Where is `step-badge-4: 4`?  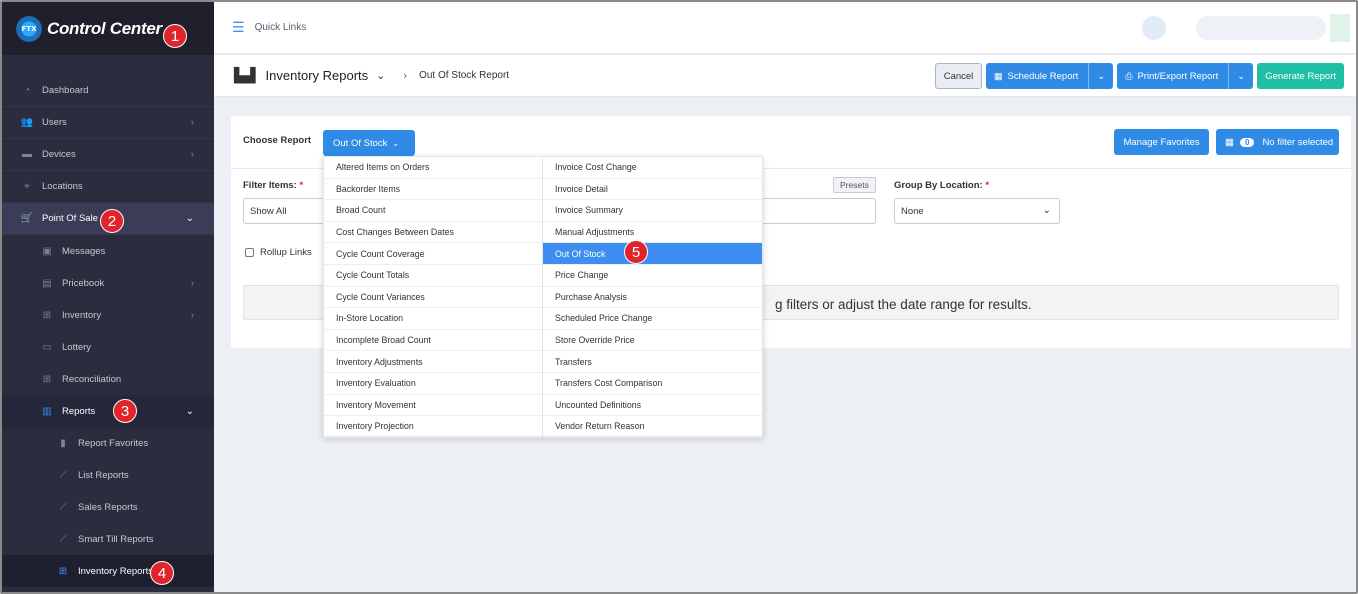
step-badge-4: 4 is located at coordinates (162, 573).